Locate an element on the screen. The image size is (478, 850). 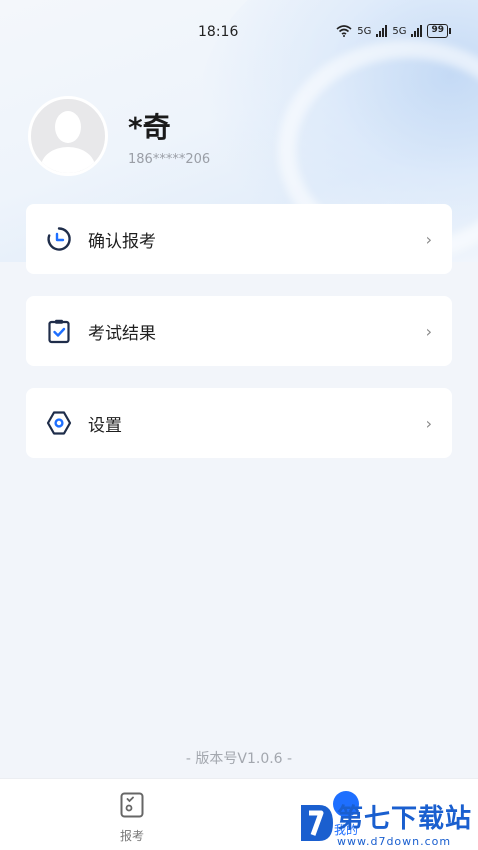
watermark: 第七下载站 www.d7down.com is located at coordinates (384, 823).